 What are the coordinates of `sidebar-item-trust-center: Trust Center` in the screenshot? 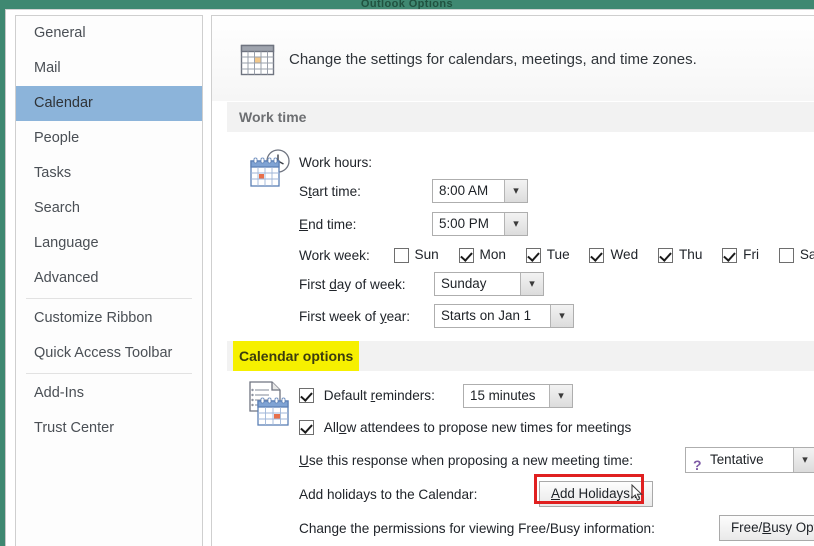 It's located at (109, 428).